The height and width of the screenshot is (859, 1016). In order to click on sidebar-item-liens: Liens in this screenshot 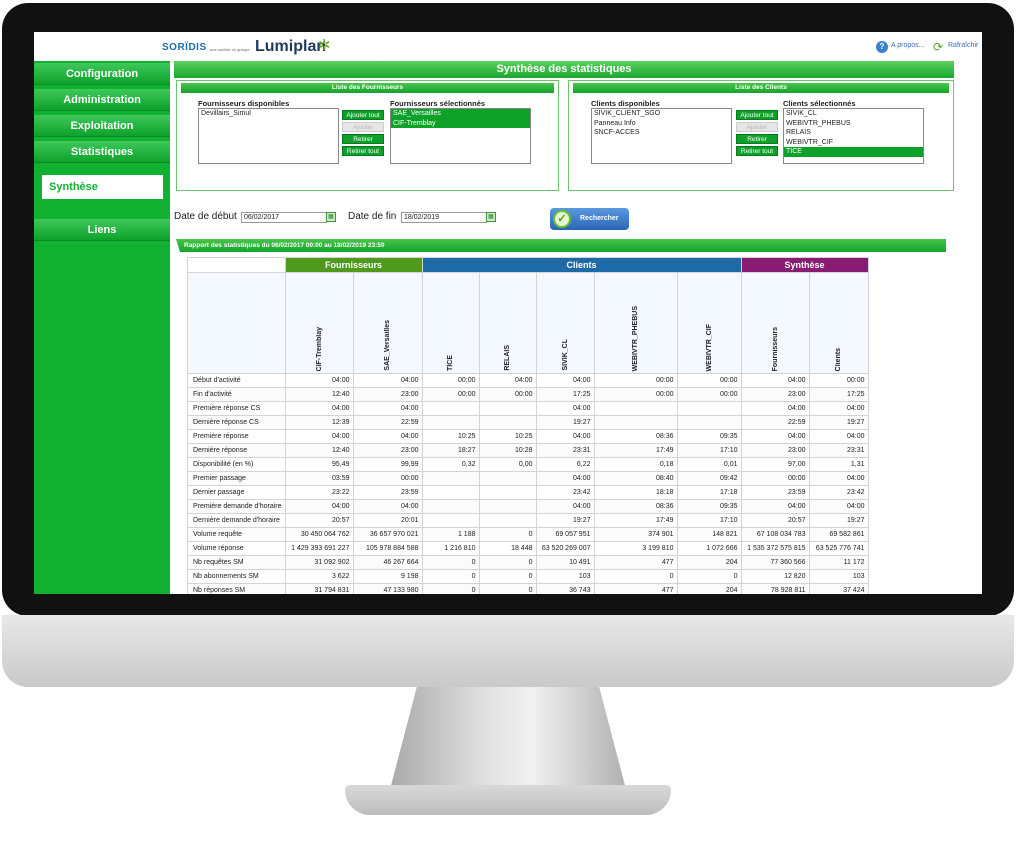, I will do `click(102, 230)`.